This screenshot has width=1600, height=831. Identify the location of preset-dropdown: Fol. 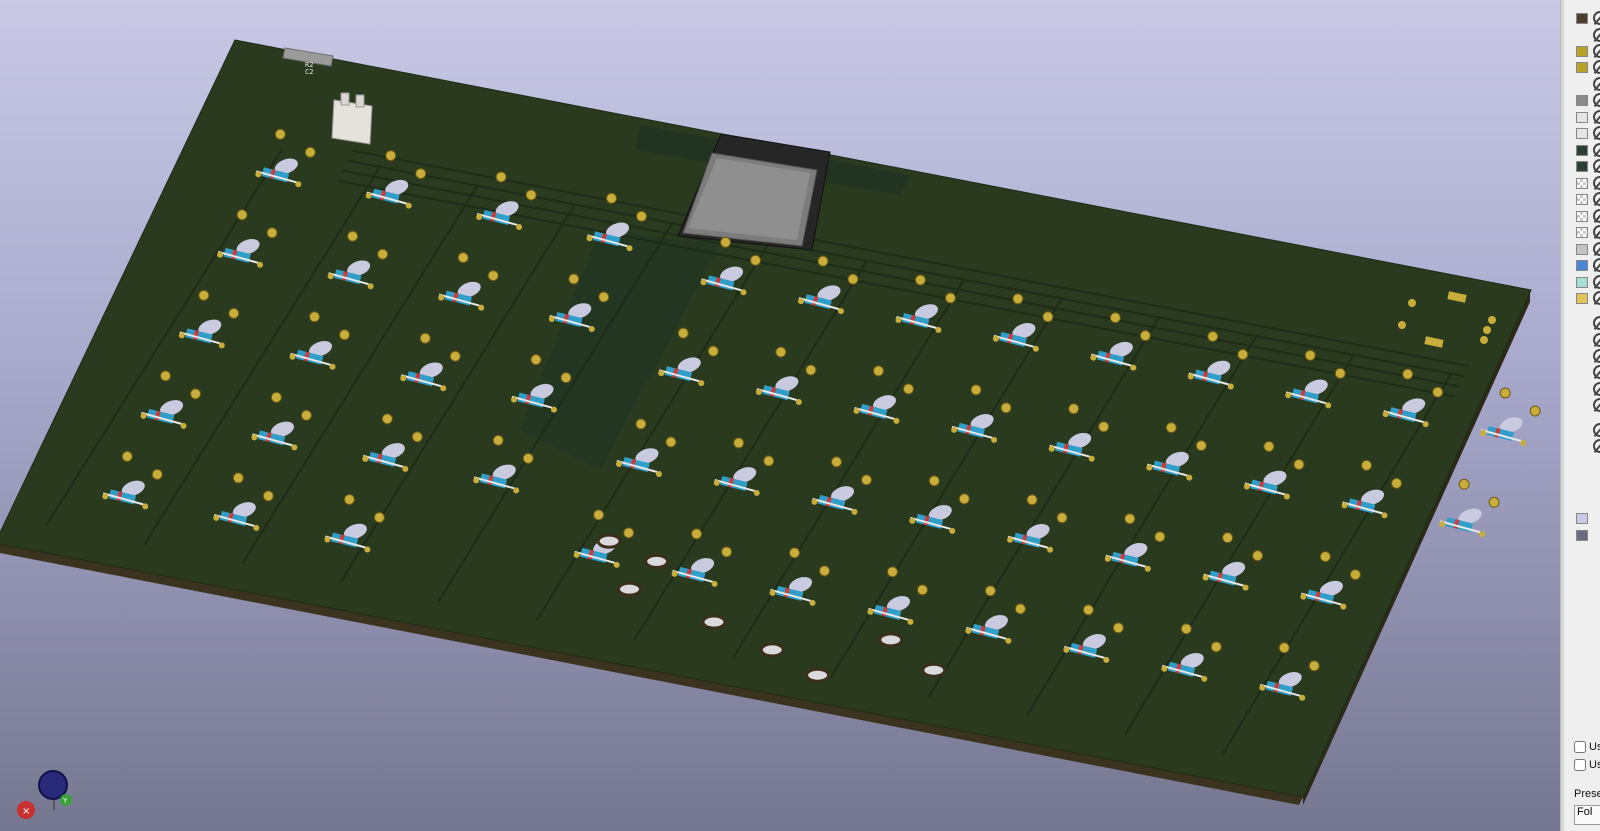
(1587, 815).